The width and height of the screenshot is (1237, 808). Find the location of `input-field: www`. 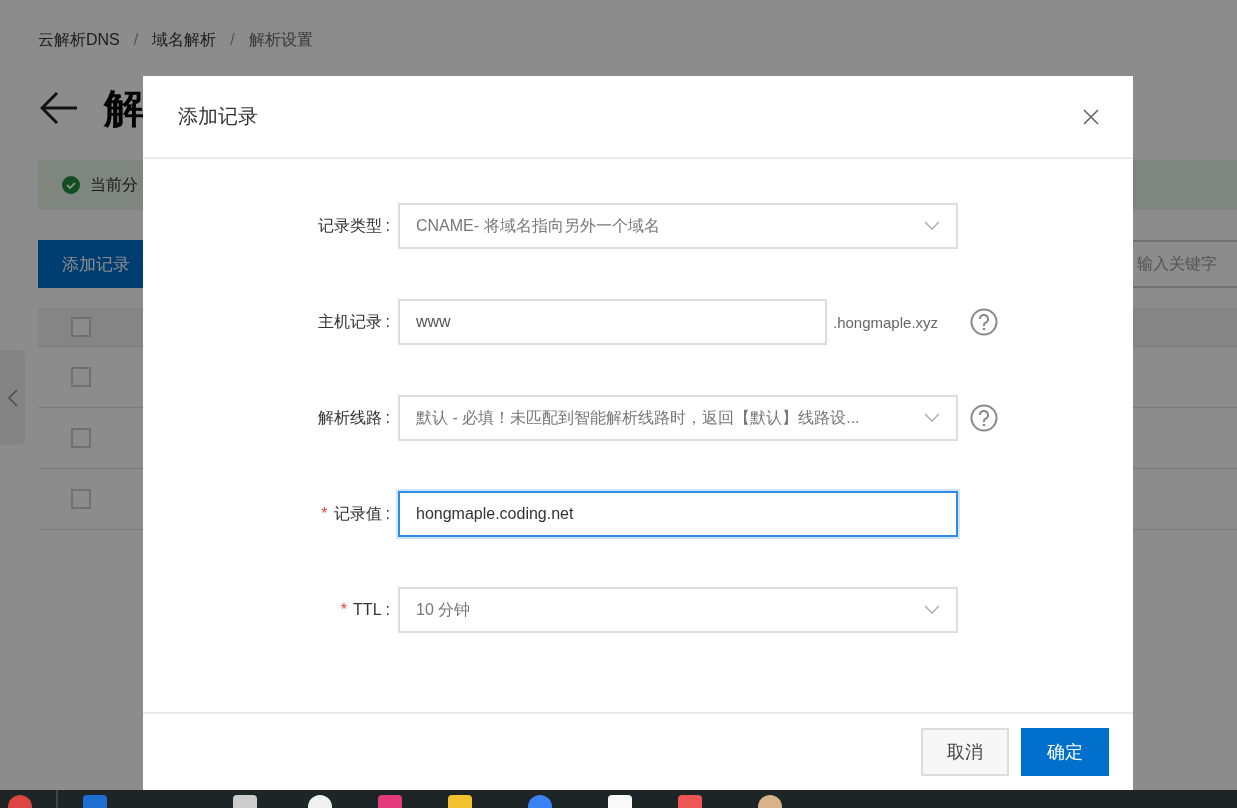

input-field: www is located at coordinates (612, 322).